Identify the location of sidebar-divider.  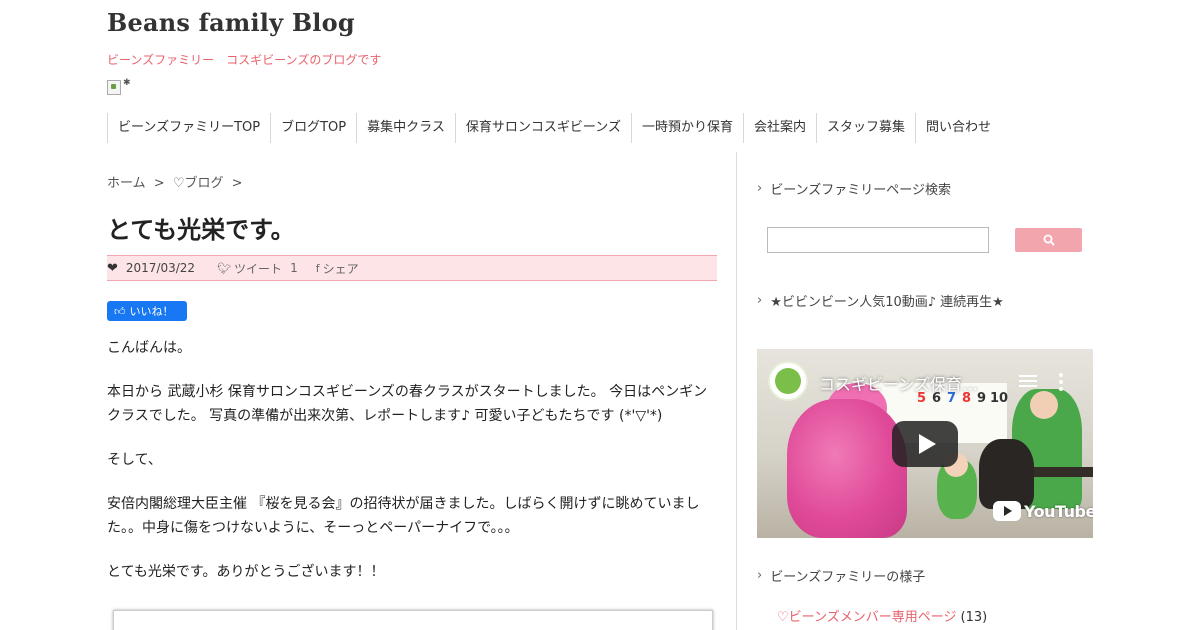
(736, 391).